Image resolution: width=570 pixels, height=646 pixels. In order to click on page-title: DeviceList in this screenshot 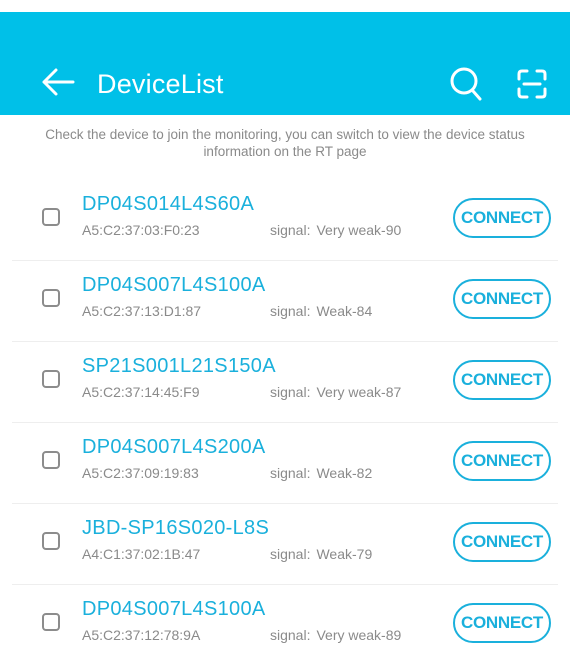, I will do `click(160, 84)`.